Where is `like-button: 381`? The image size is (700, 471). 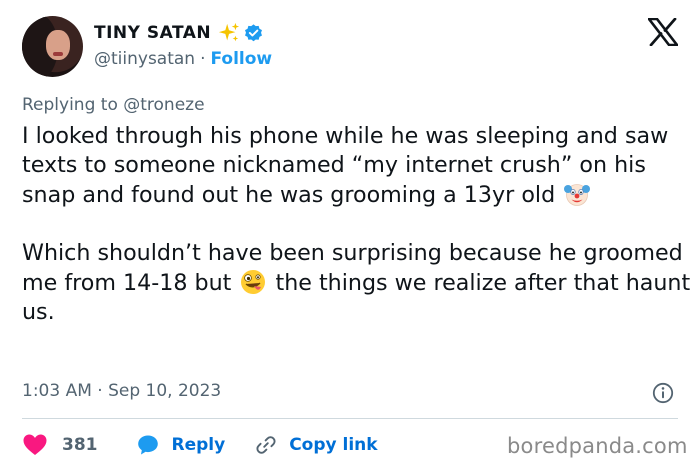
like-button: 381 is located at coordinates (60, 445).